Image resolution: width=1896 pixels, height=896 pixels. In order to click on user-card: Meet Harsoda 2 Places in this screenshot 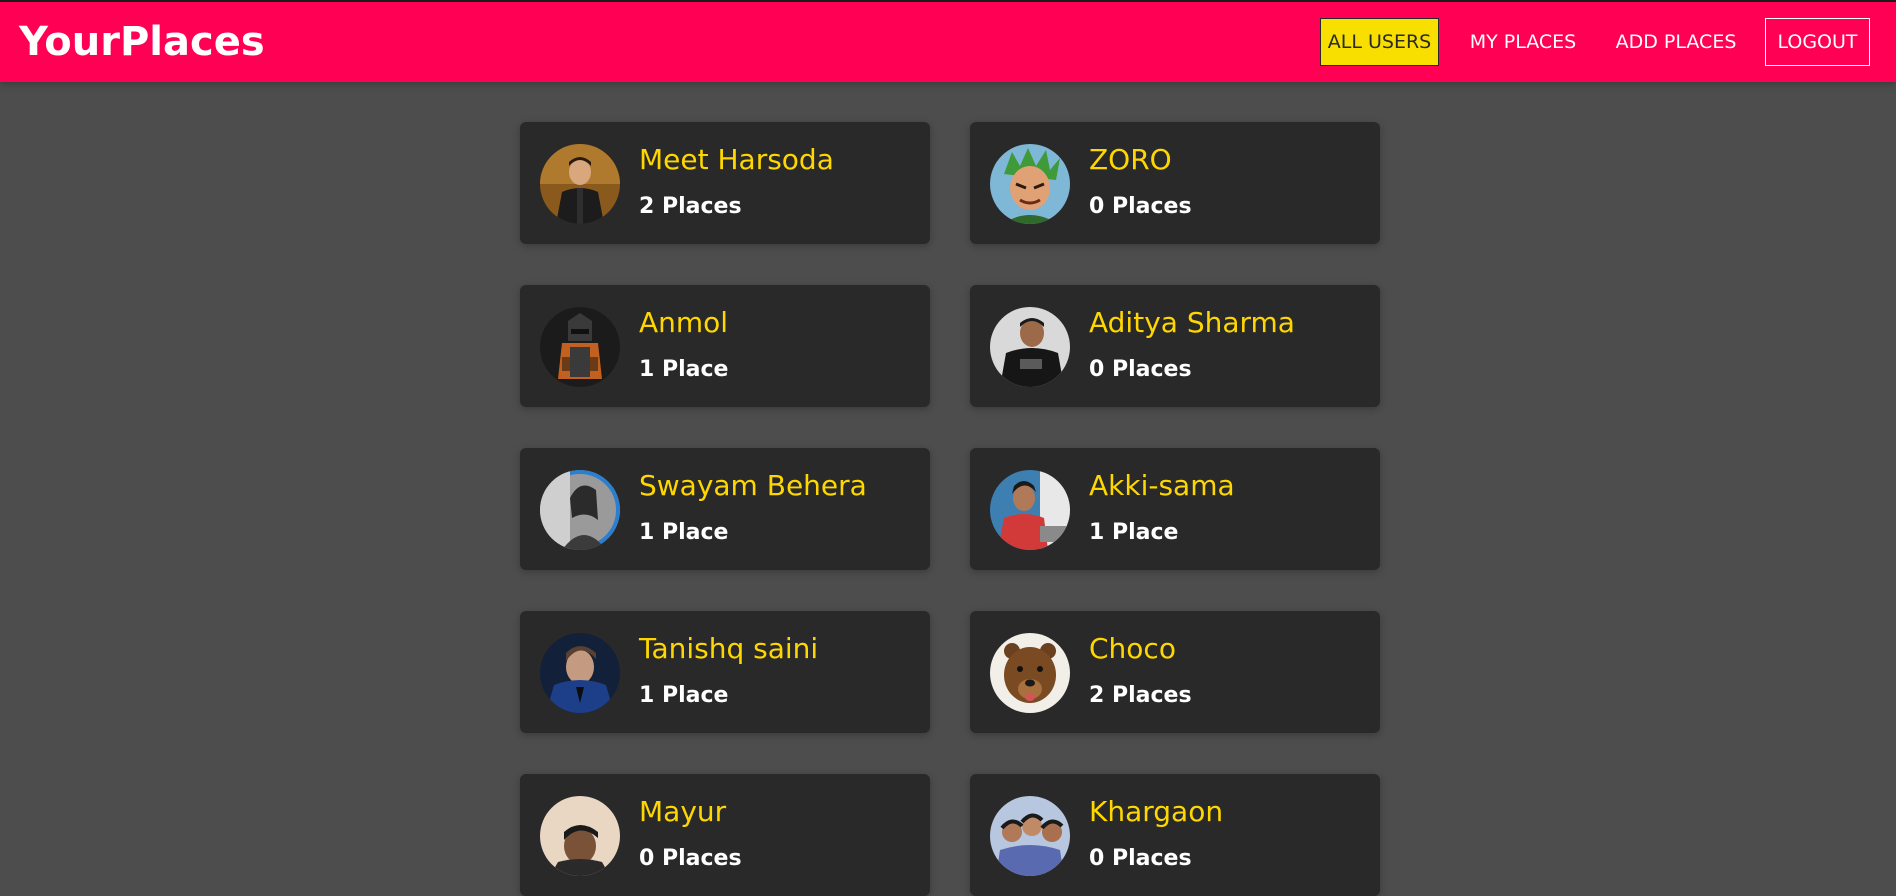, I will do `click(725, 183)`.